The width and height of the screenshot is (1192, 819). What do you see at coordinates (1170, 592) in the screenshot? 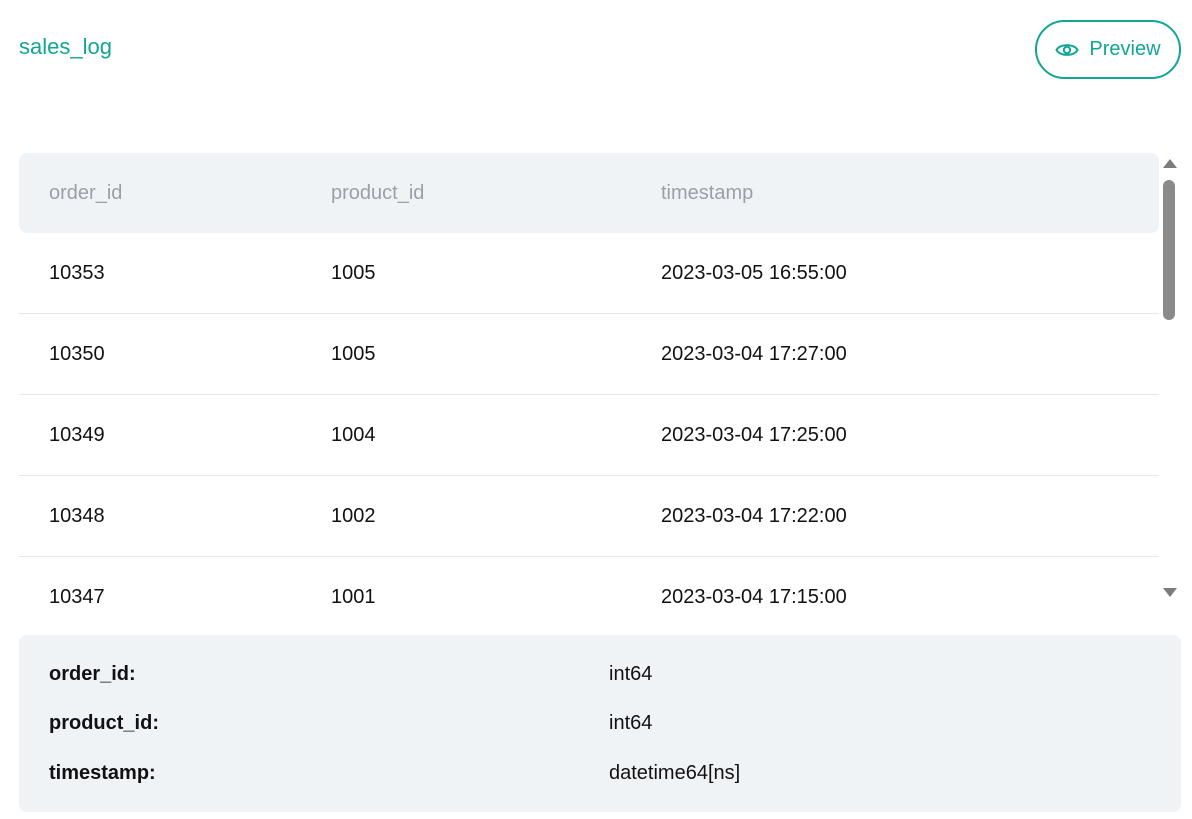
I see `scroll-down-arrow-icon` at bounding box center [1170, 592].